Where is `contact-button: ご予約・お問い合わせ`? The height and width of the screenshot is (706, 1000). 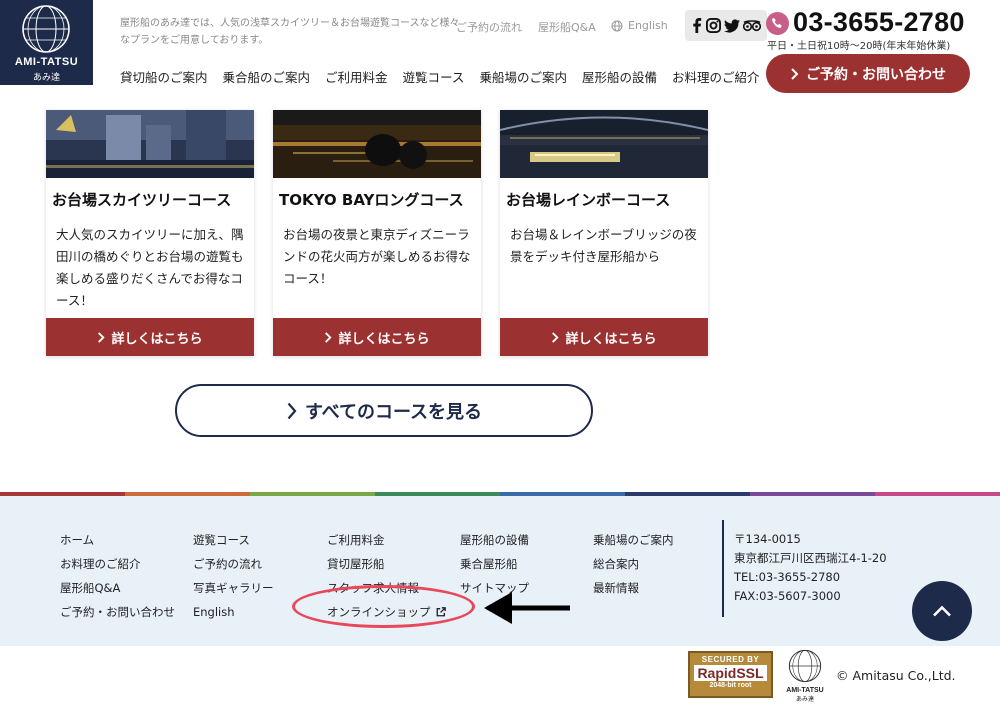
contact-button: ご予約・お問い合わせ is located at coordinates (868, 73).